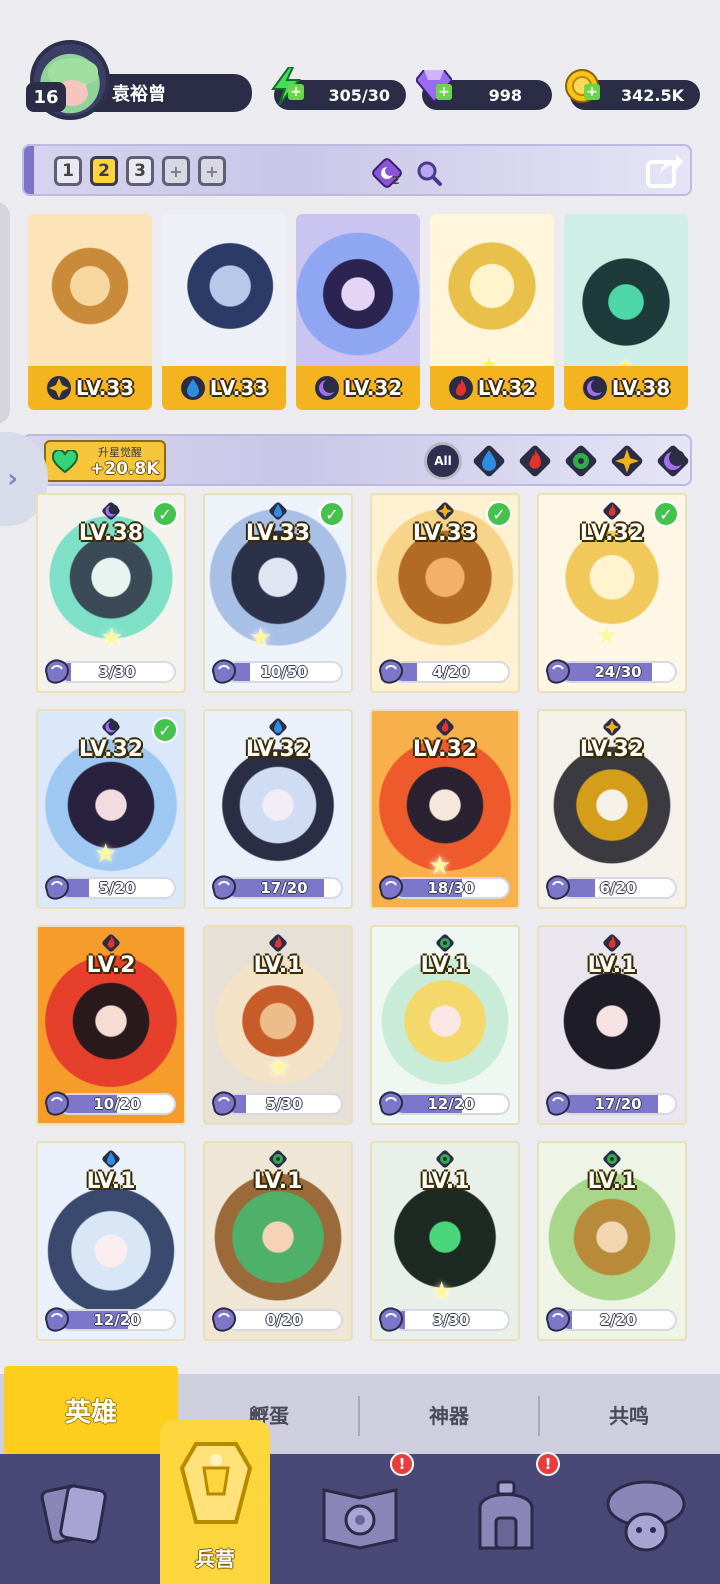  Describe the element at coordinates (215, 1502) in the screenshot. I see `nav-barracks-button: 兵营` at that location.